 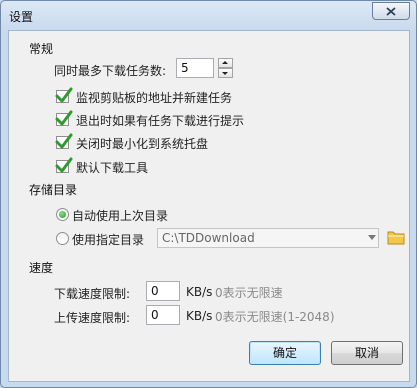 I want to click on custom-directory-label: 使用指定目录, so click(x=108, y=240).